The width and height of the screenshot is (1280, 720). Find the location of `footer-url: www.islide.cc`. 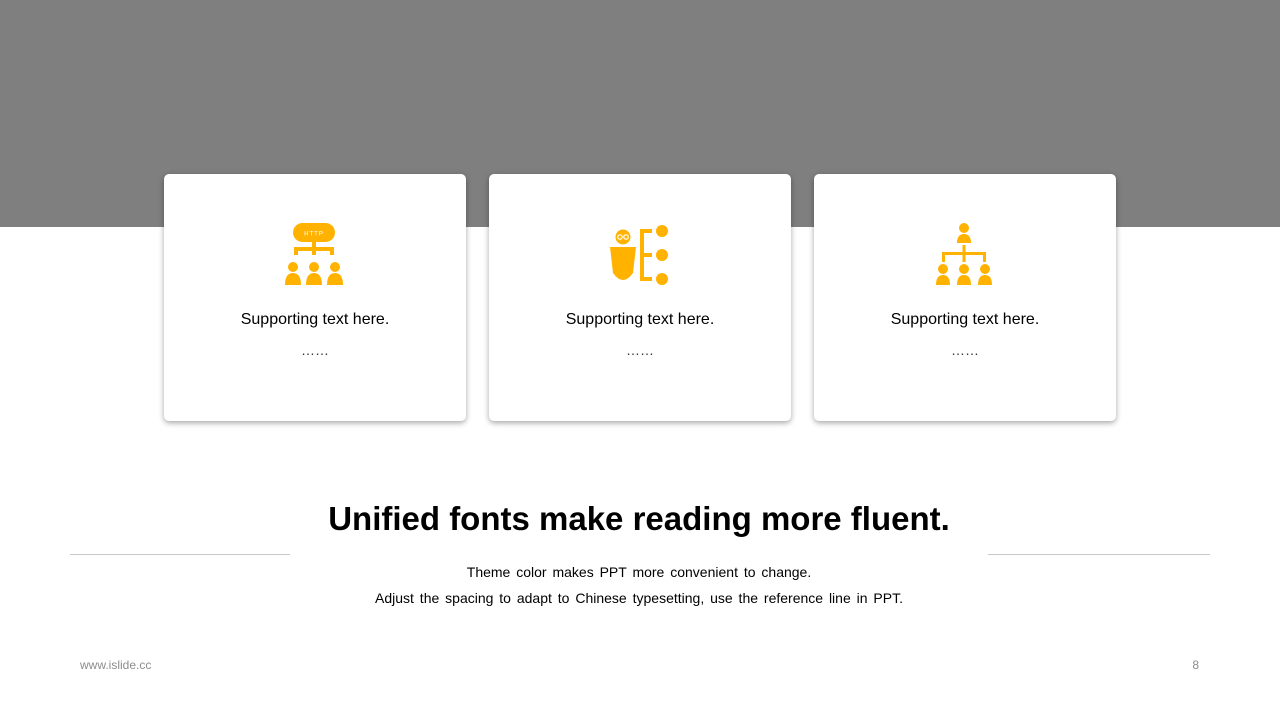

footer-url: www.islide.cc is located at coordinates (116, 665).